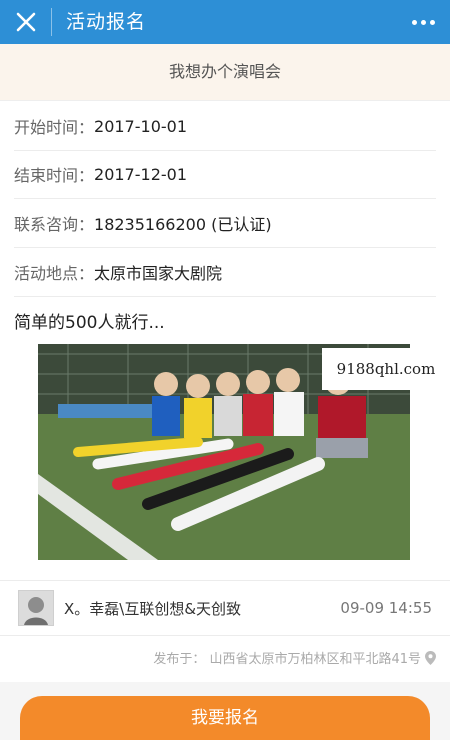 The width and height of the screenshot is (450, 740). Describe the element at coordinates (106, 22) in the screenshot. I see `page-title: 活动报名` at that location.